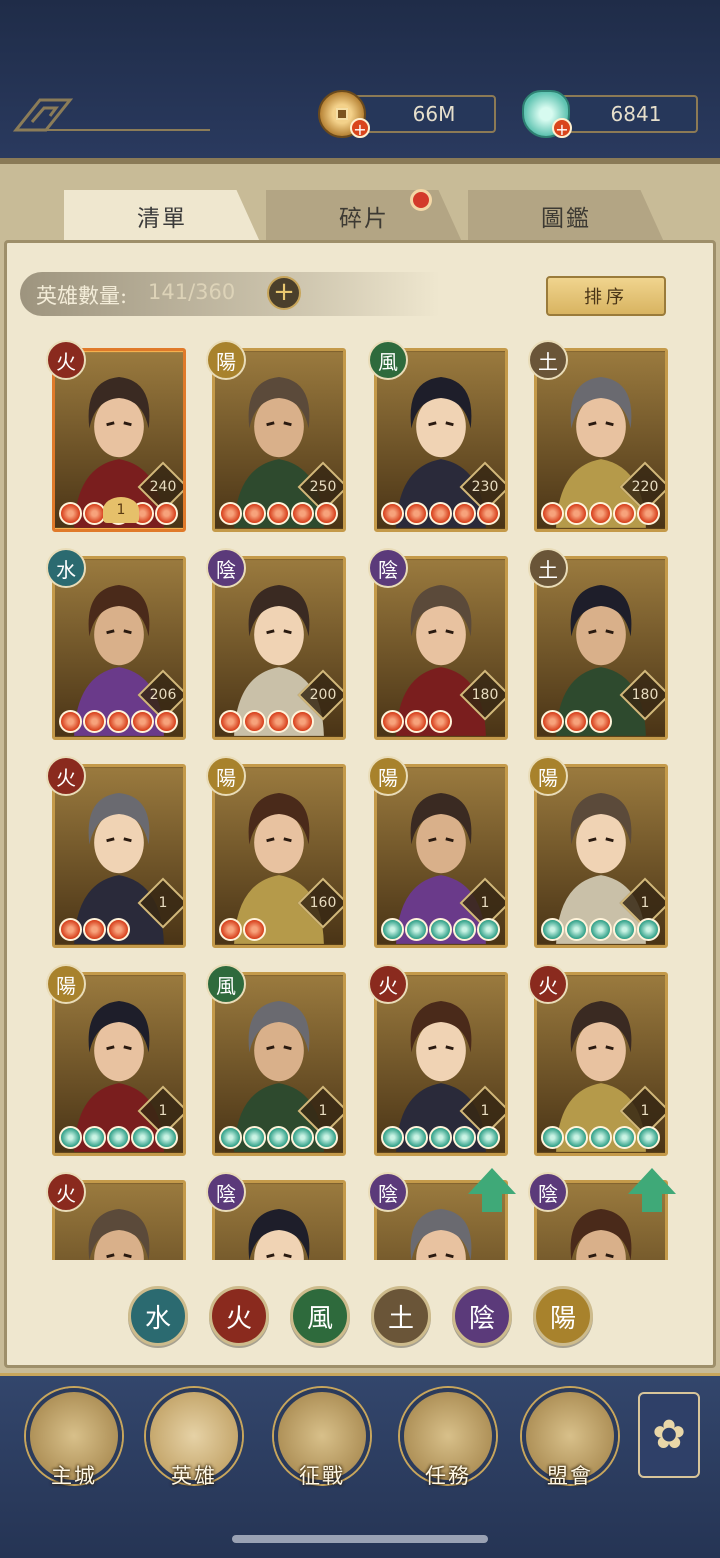  I want to click on tab-list-label: 清單, so click(162, 219).